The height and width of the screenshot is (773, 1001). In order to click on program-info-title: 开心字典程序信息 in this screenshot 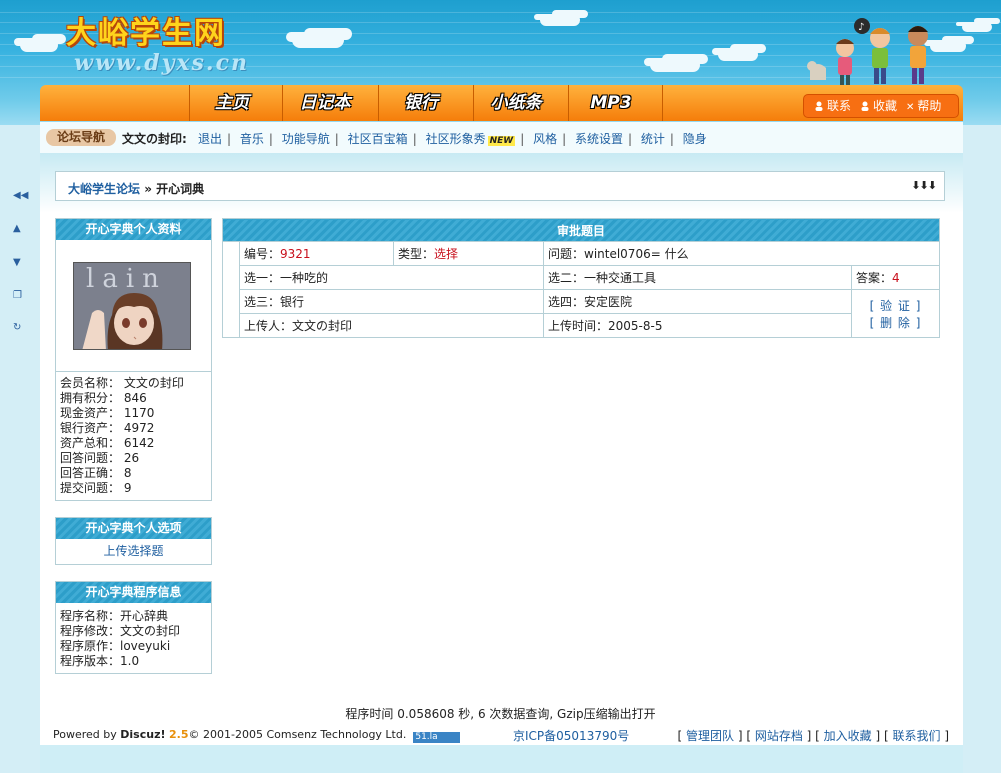, I will do `click(133, 592)`.